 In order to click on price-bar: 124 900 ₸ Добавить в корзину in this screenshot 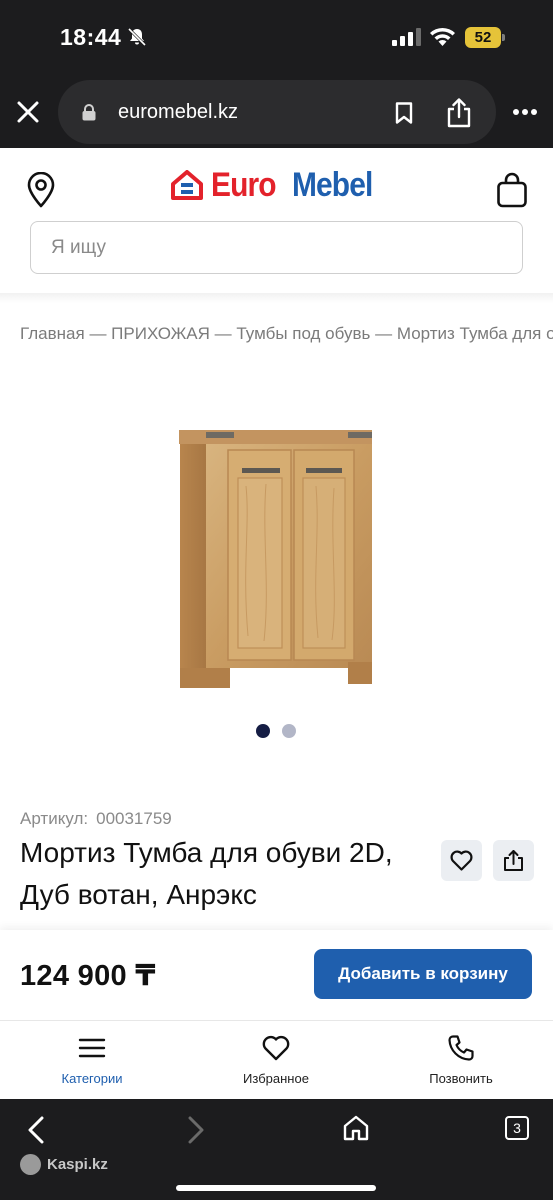, I will do `click(276, 975)`.